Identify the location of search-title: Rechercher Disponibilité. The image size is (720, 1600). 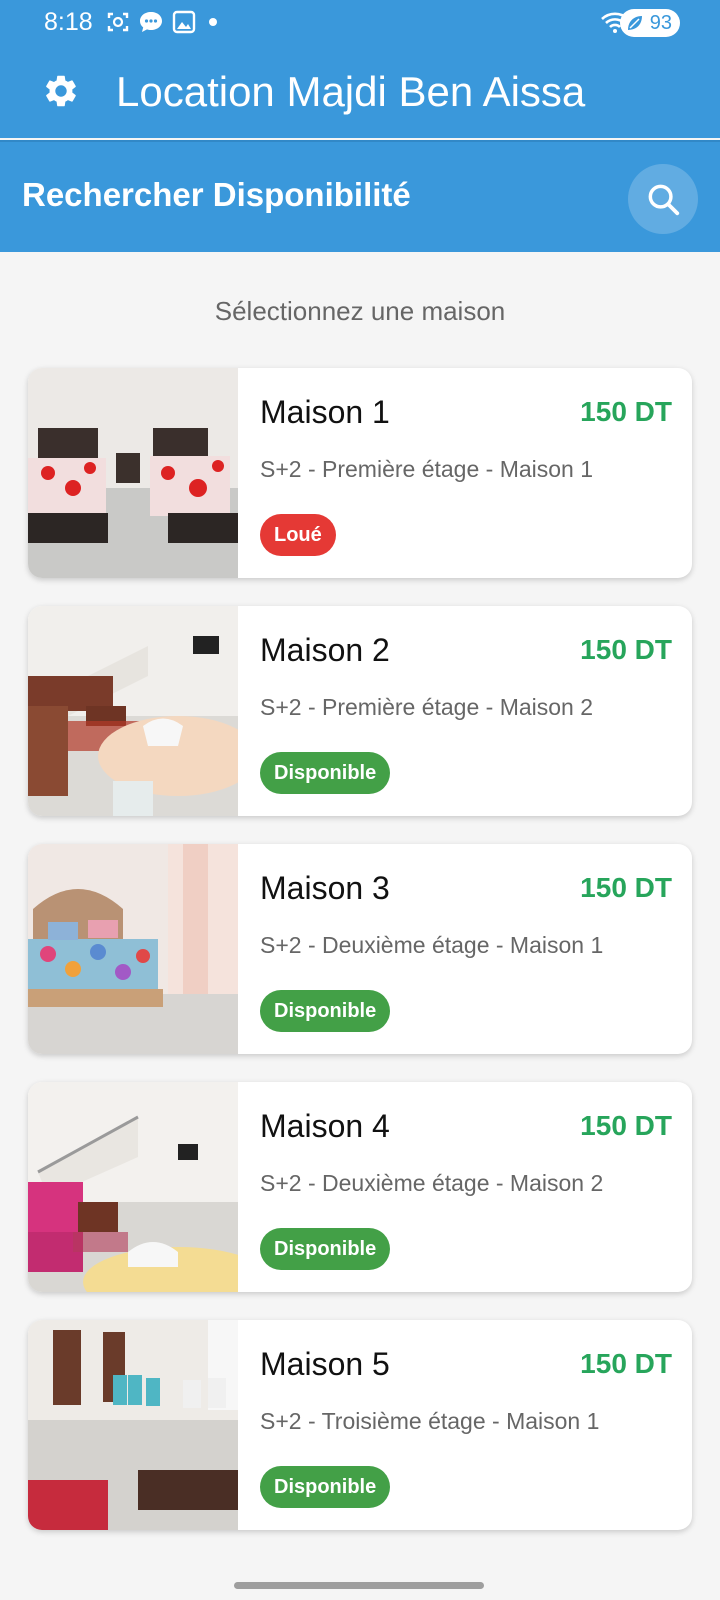
(216, 194).